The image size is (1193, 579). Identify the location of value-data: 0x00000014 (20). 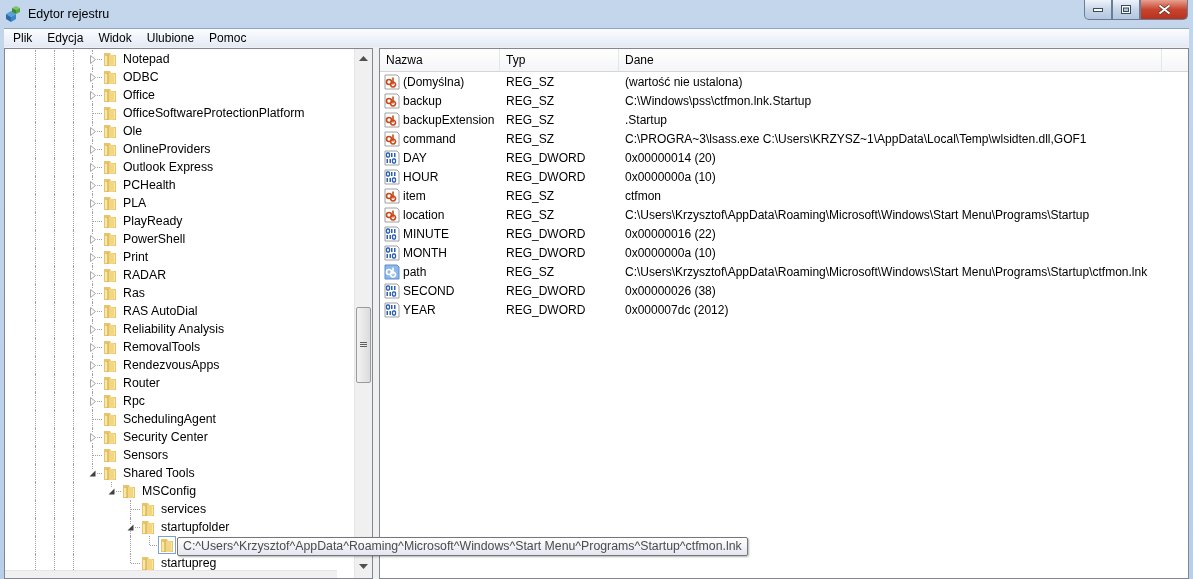
(670, 157).